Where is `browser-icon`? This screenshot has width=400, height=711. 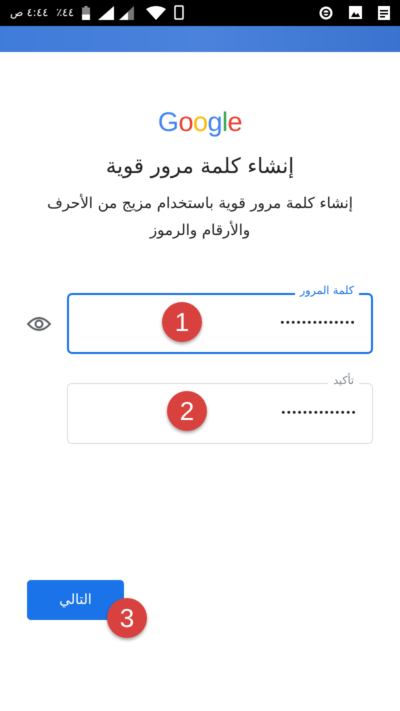 browser-icon is located at coordinates (326, 13).